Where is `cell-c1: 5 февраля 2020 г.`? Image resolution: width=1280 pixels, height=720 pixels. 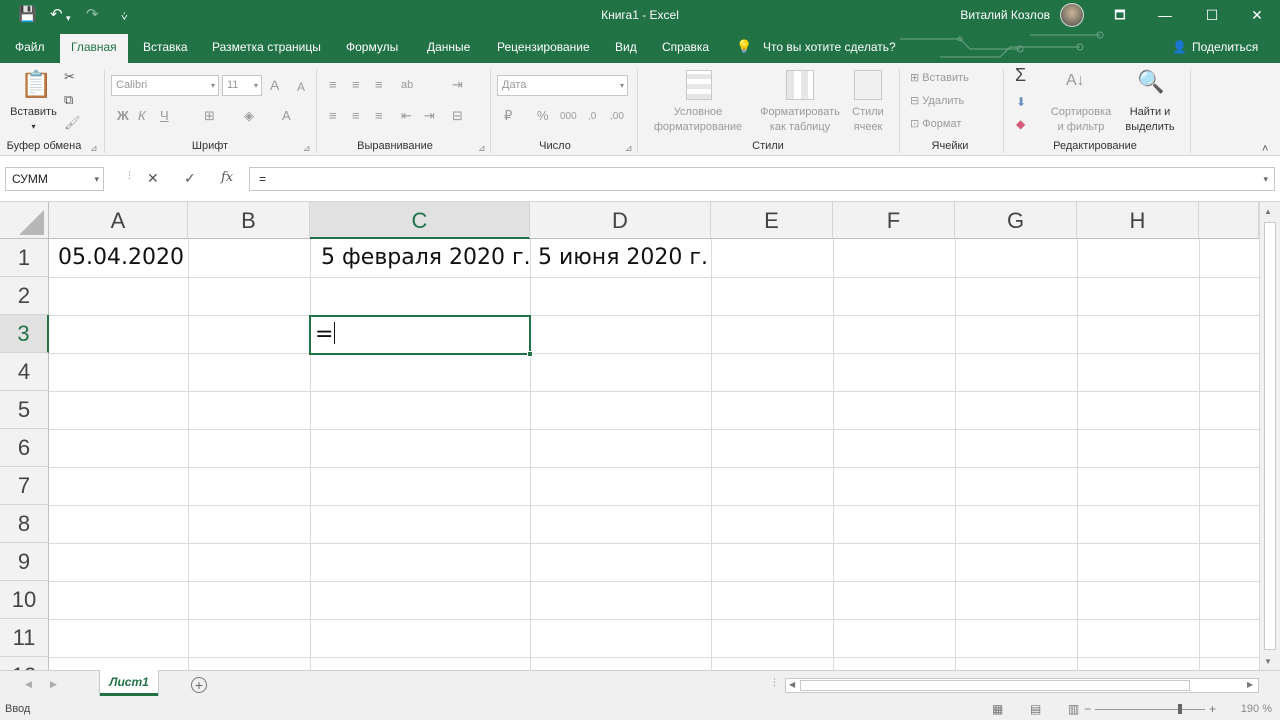 cell-c1: 5 февраля 2020 г. is located at coordinates (426, 258).